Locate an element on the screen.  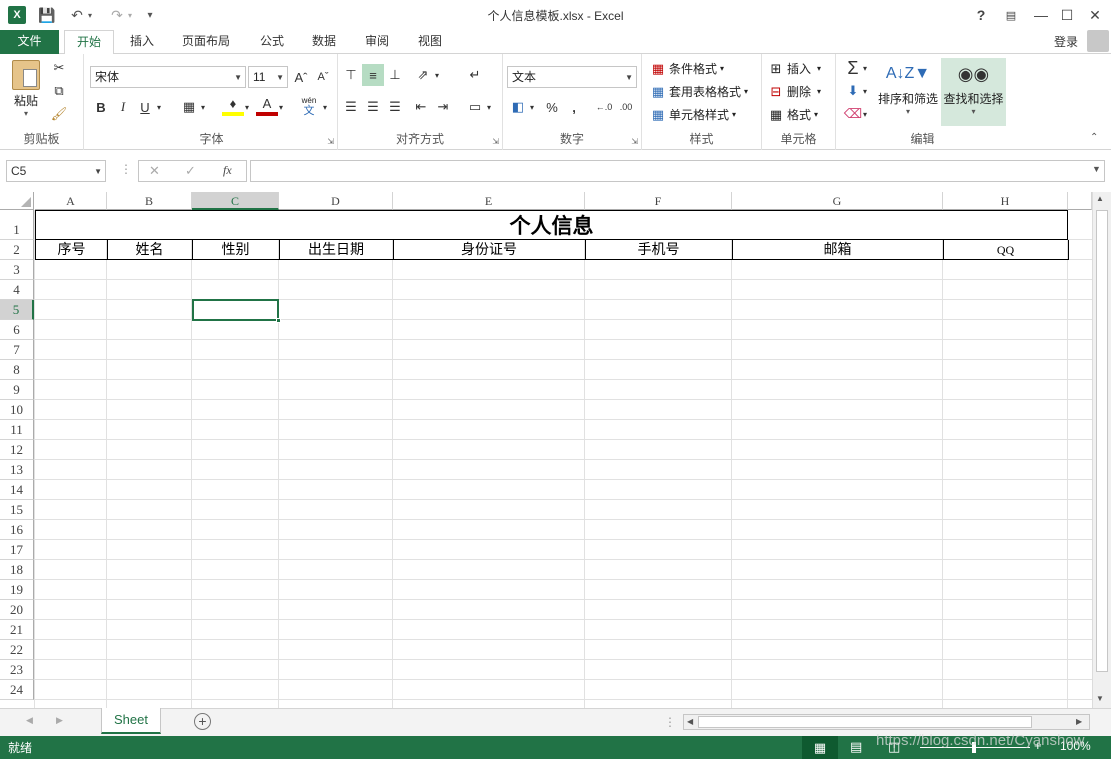
tab-page-layout: 页面布局 is located at coordinates (206, 42).